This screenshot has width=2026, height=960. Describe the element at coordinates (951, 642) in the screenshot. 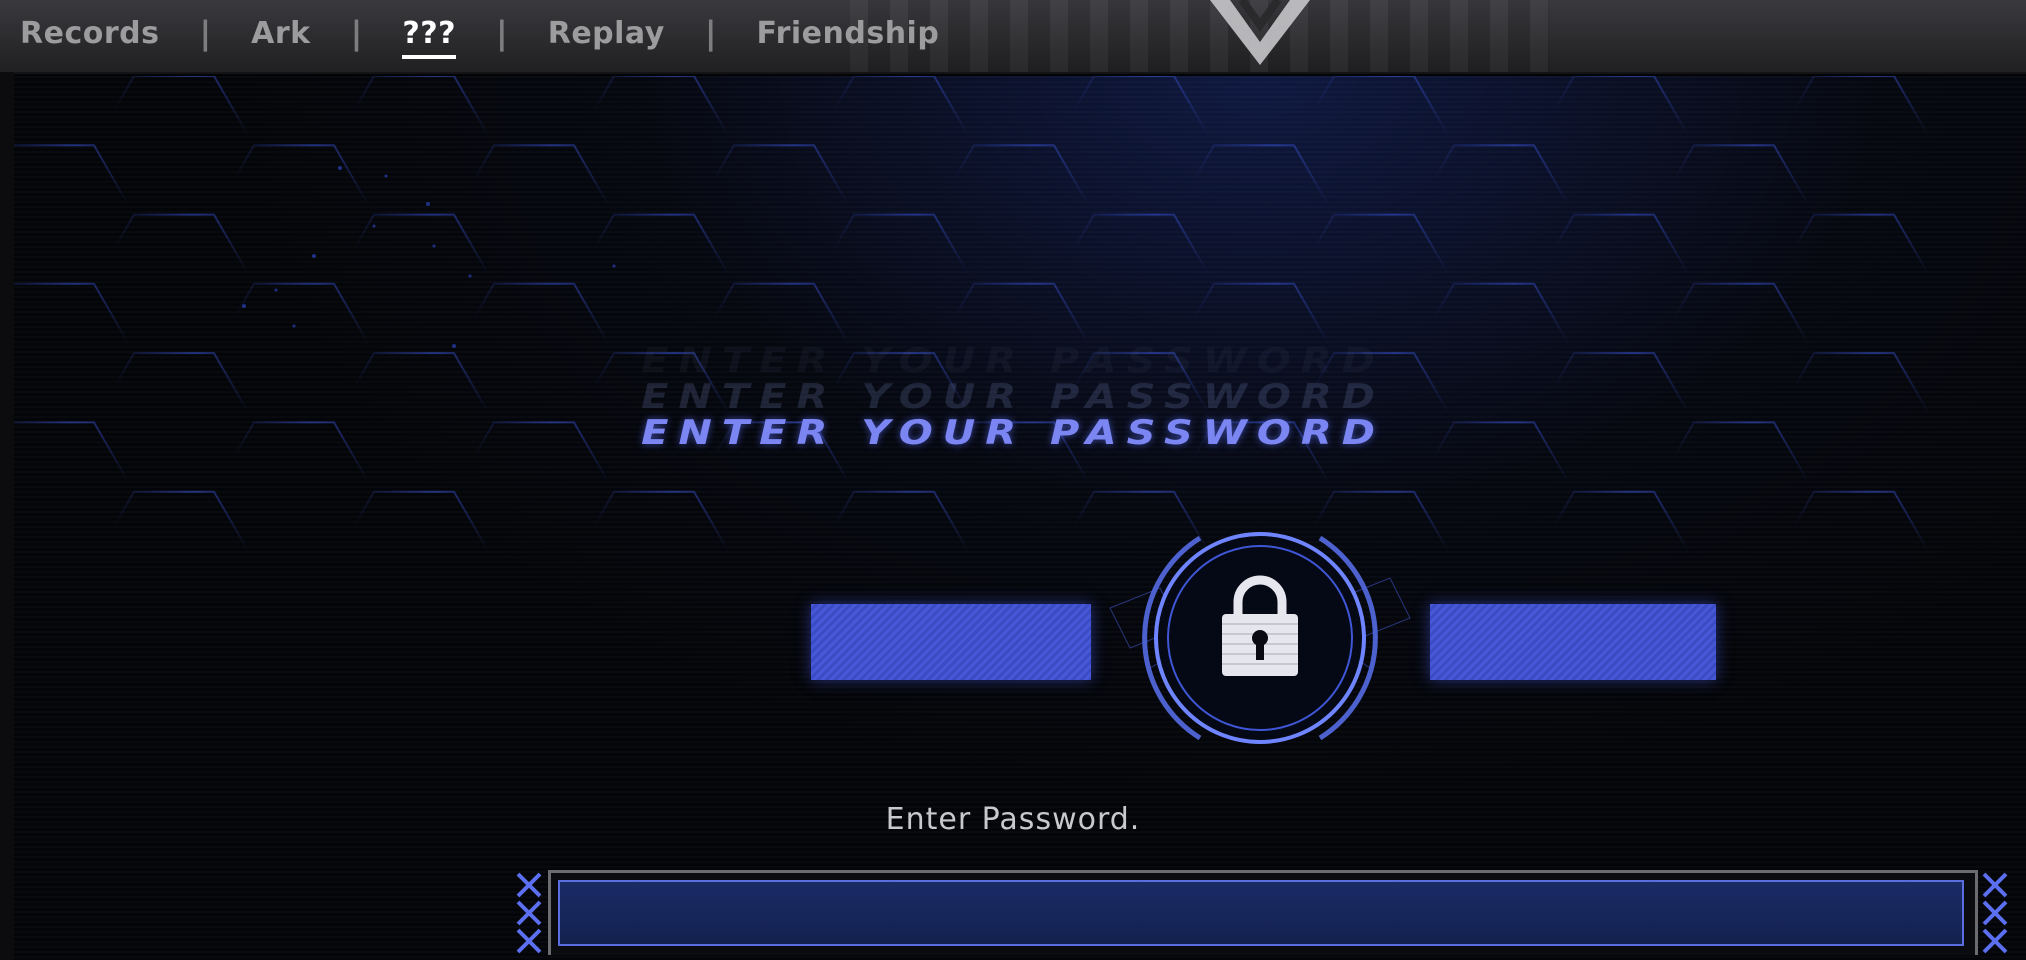

I see `lock-bar-left` at that location.